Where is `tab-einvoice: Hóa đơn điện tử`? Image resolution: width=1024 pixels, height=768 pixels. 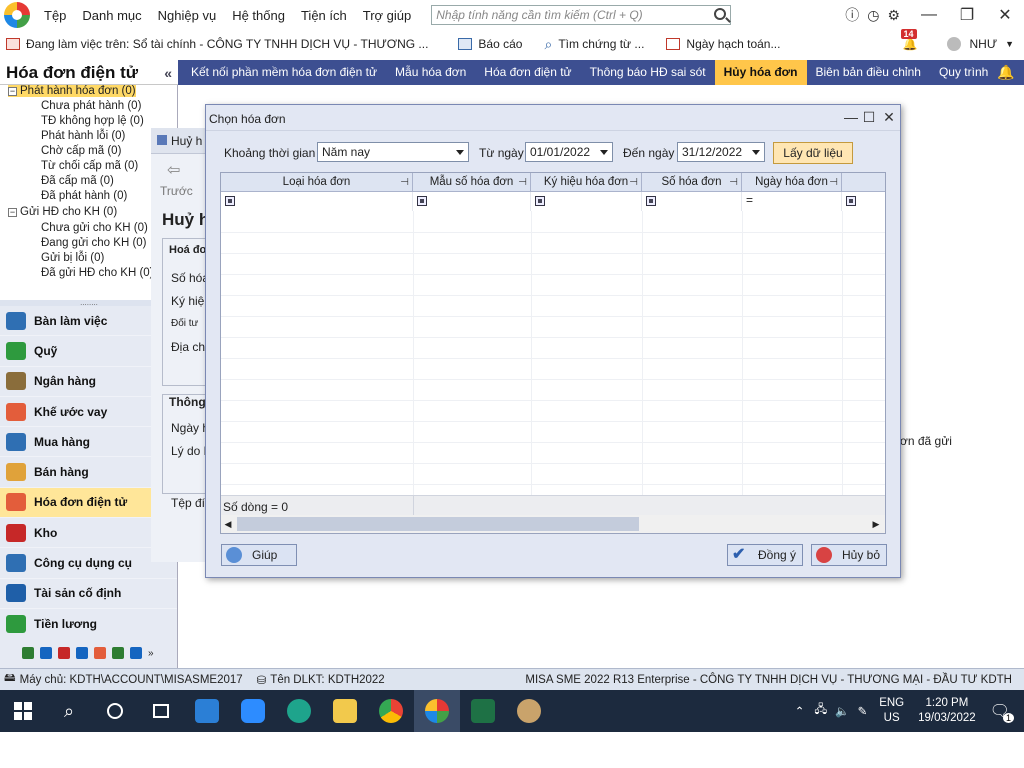
tab-einvoice: Hóa đơn điện tử is located at coordinates (527, 72).